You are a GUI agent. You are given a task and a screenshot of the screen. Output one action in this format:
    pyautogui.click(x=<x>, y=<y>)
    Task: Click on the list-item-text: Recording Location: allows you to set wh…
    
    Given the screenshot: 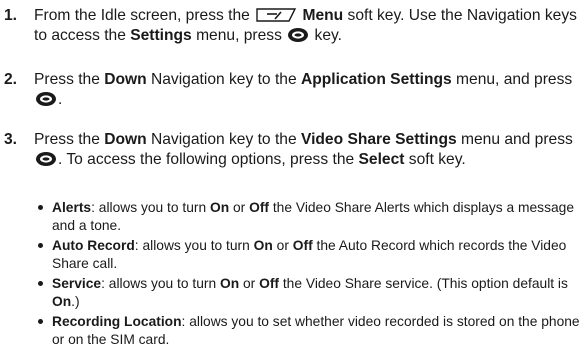 What is the action you would take?
    pyautogui.click(x=317, y=330)
    